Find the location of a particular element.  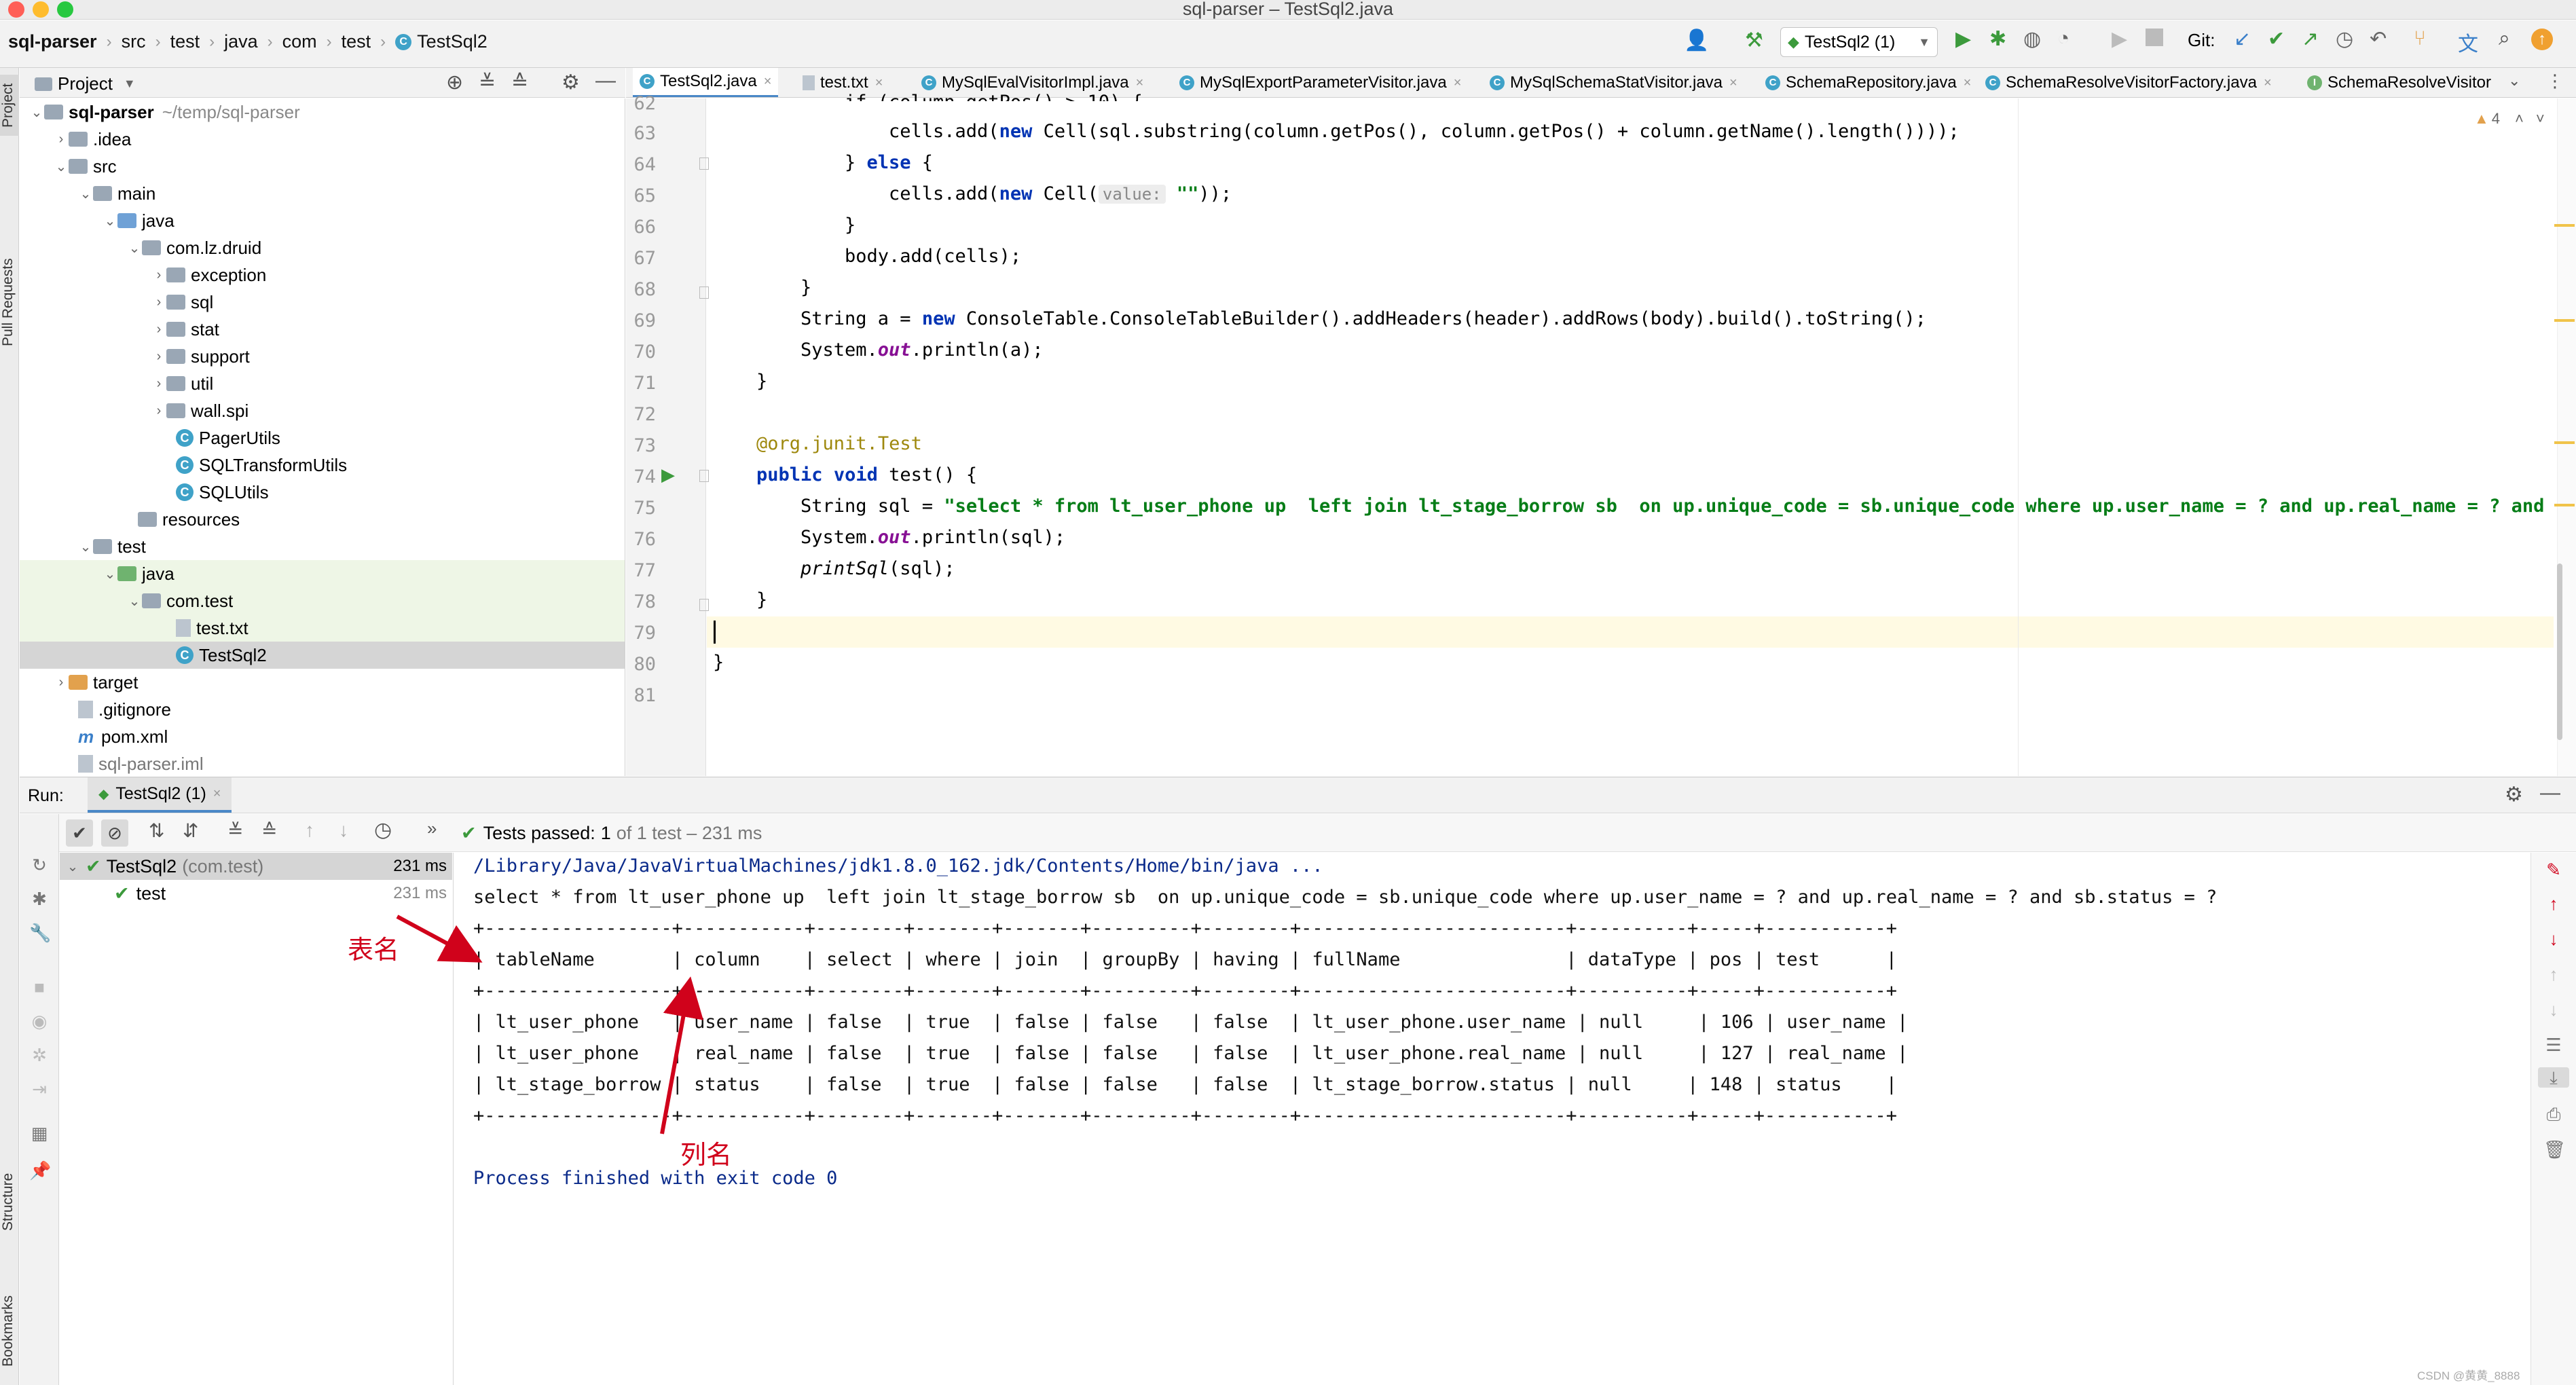

print-icon: ⎙ is located at coordinates (2553, 1114).